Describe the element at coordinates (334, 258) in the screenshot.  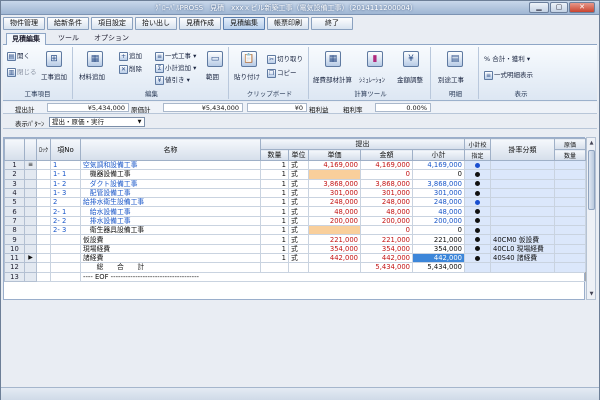
I see `unit-price-cell: 442,000` at that location.